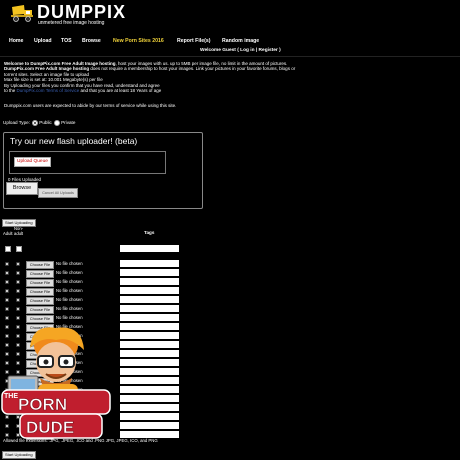 This screenshot has width=460, height=460. What do you see at coordinates (68, 123) in the screenshot?
I see `private-label: Private` at bounding box center [68, 123].